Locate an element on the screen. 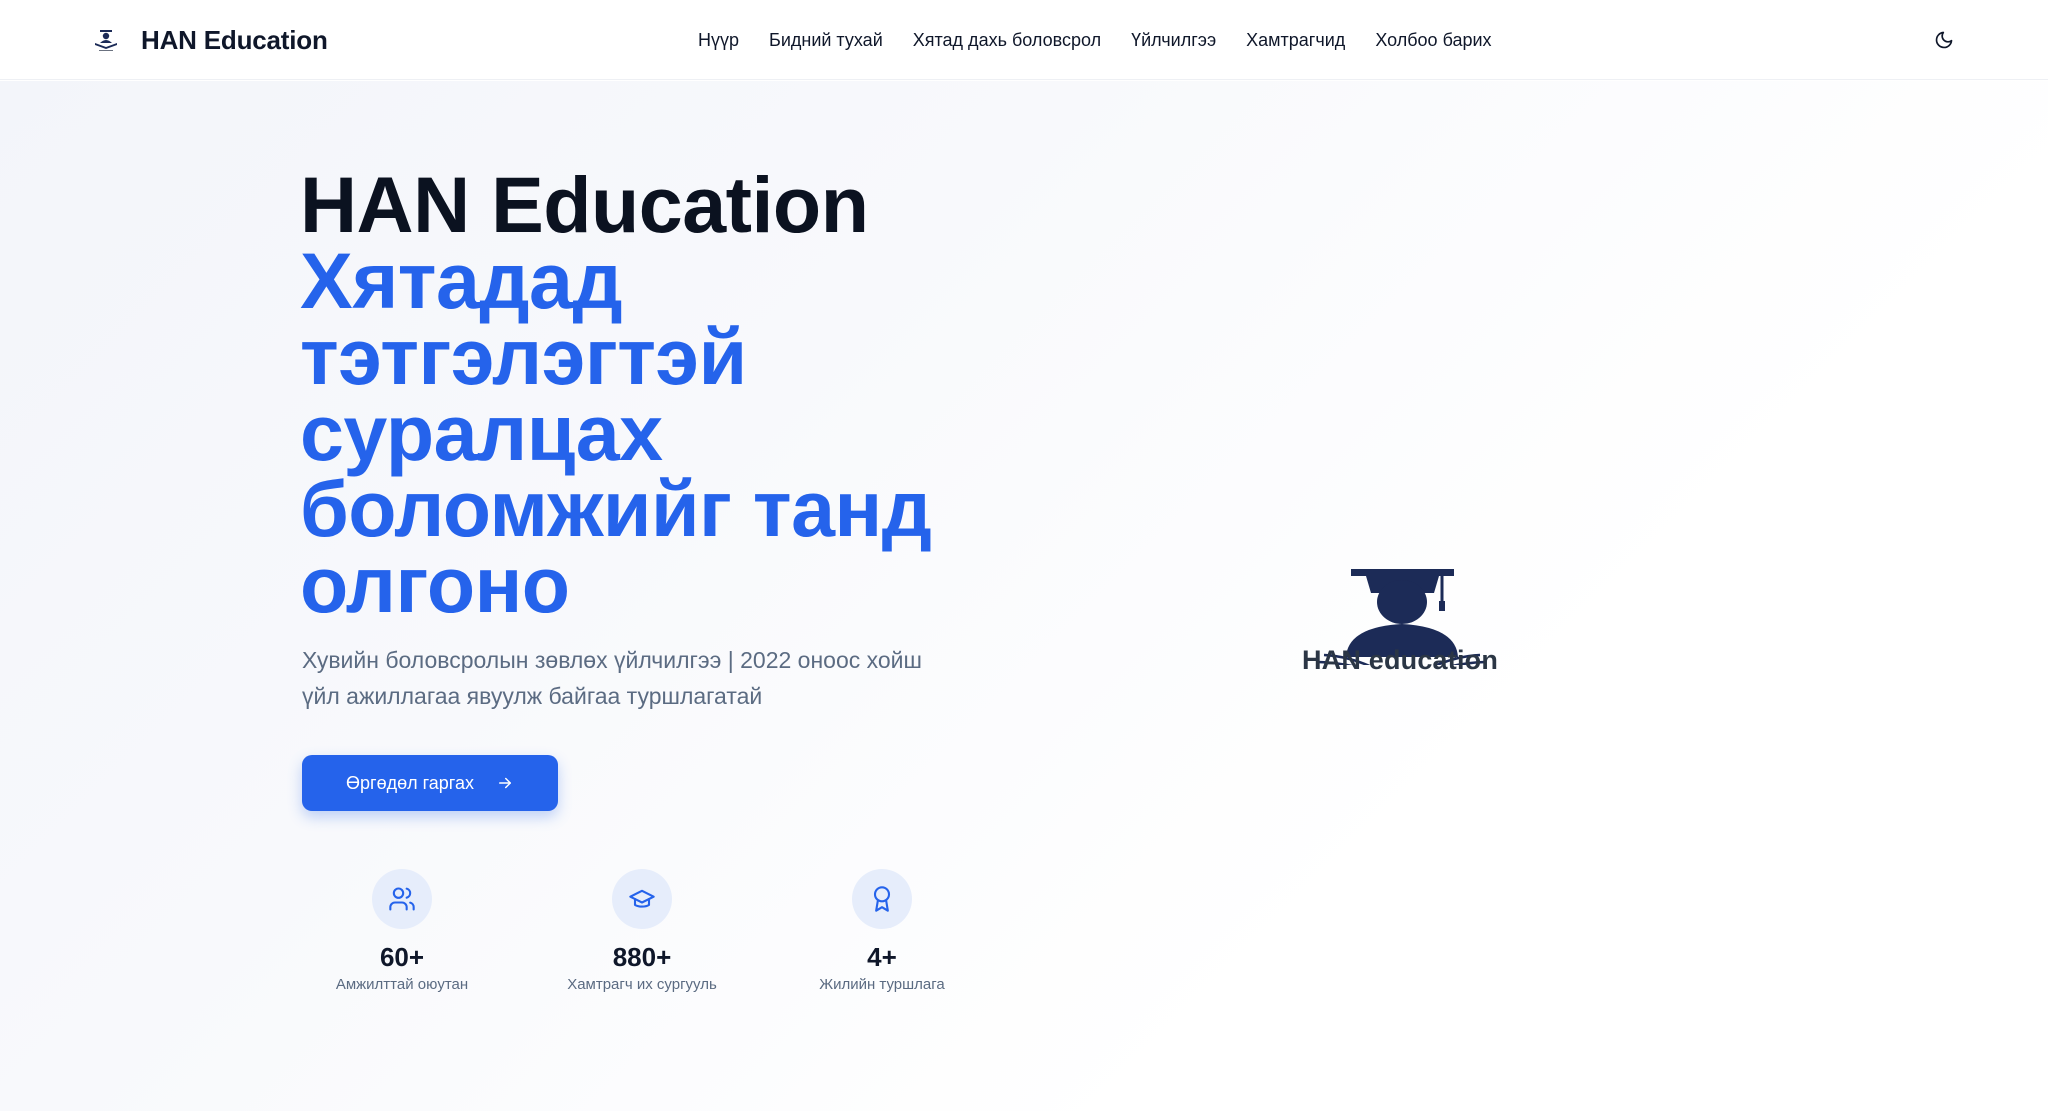 This screenshot has width=2048, height=1111. arrow-right-icon is located at coordinates (505, 783).